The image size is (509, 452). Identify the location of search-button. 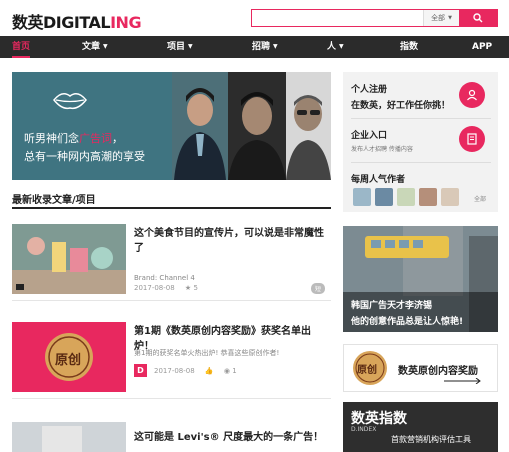
(478, 18).